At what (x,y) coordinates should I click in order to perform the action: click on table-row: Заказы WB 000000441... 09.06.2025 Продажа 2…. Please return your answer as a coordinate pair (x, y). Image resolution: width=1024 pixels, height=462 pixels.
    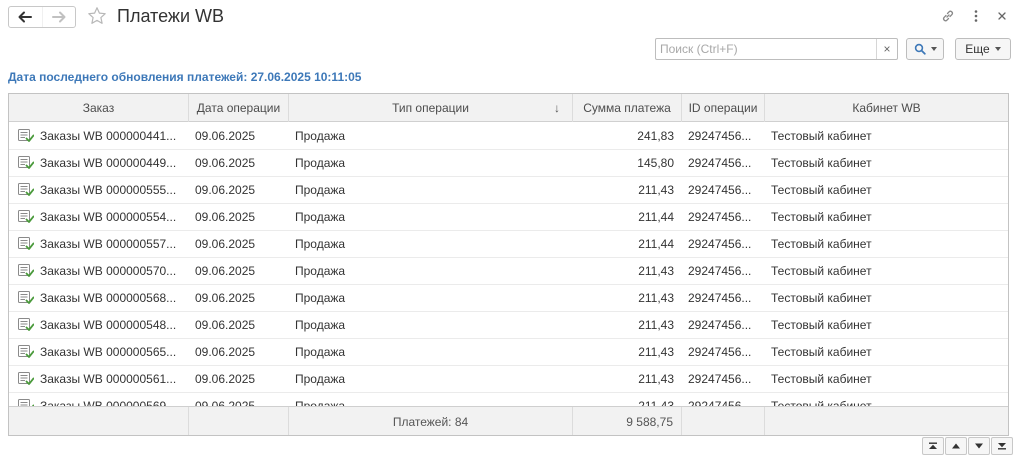
    Looking at the image, I should click on (508, 136).